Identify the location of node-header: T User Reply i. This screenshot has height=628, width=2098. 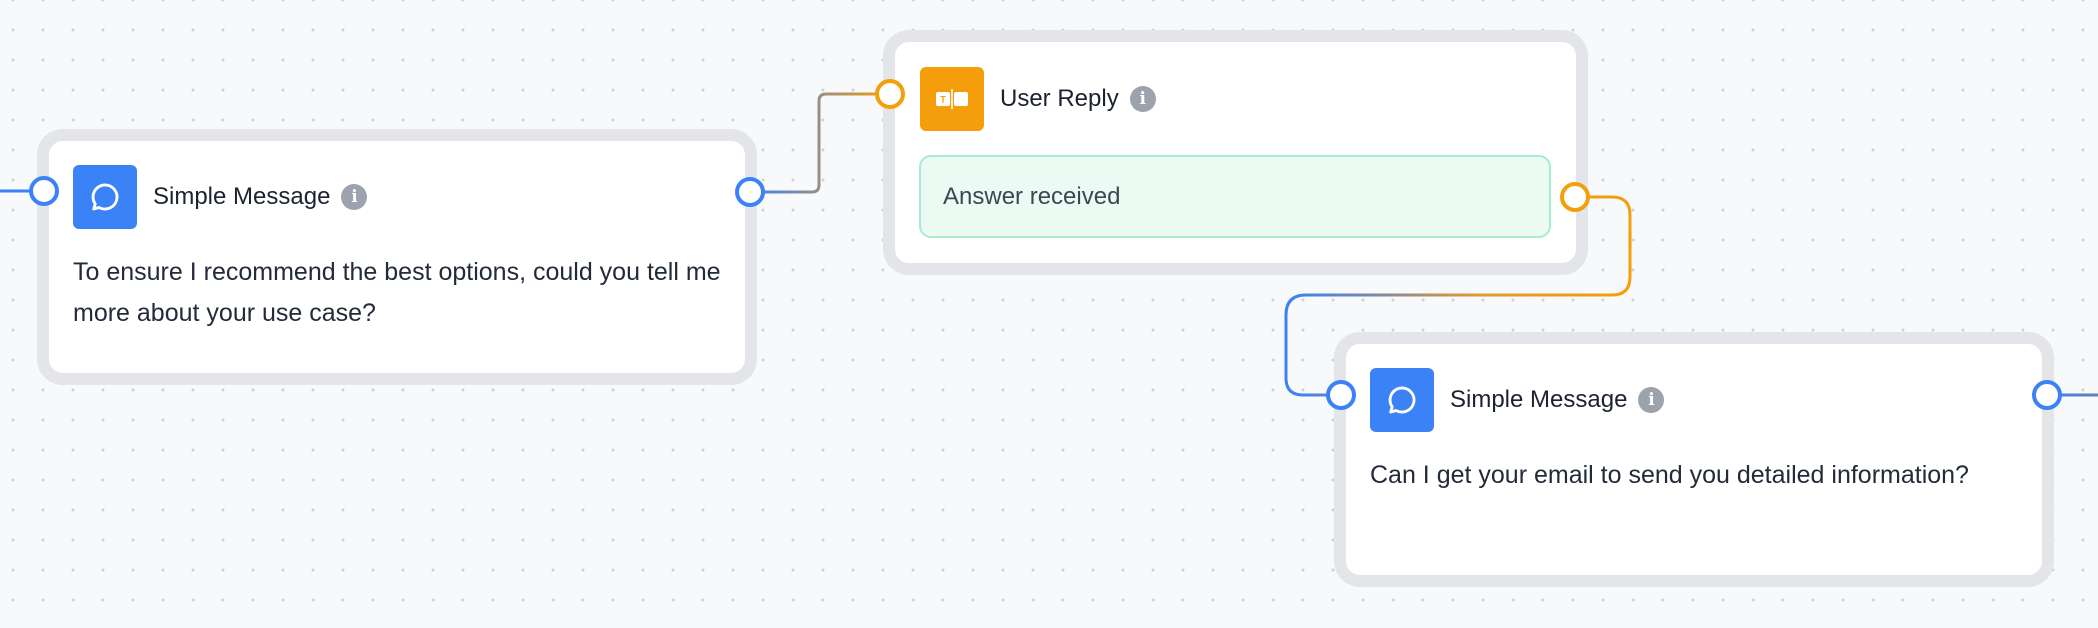
(1038, 99).